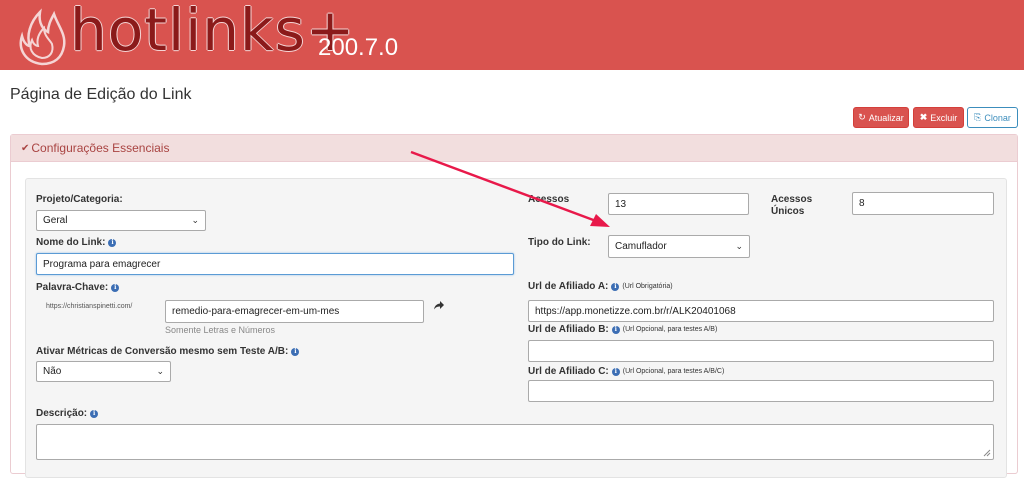 The height and width of the screenshot is (478, 1024). I want to click on close-icon: ✖, so click(923, 117).